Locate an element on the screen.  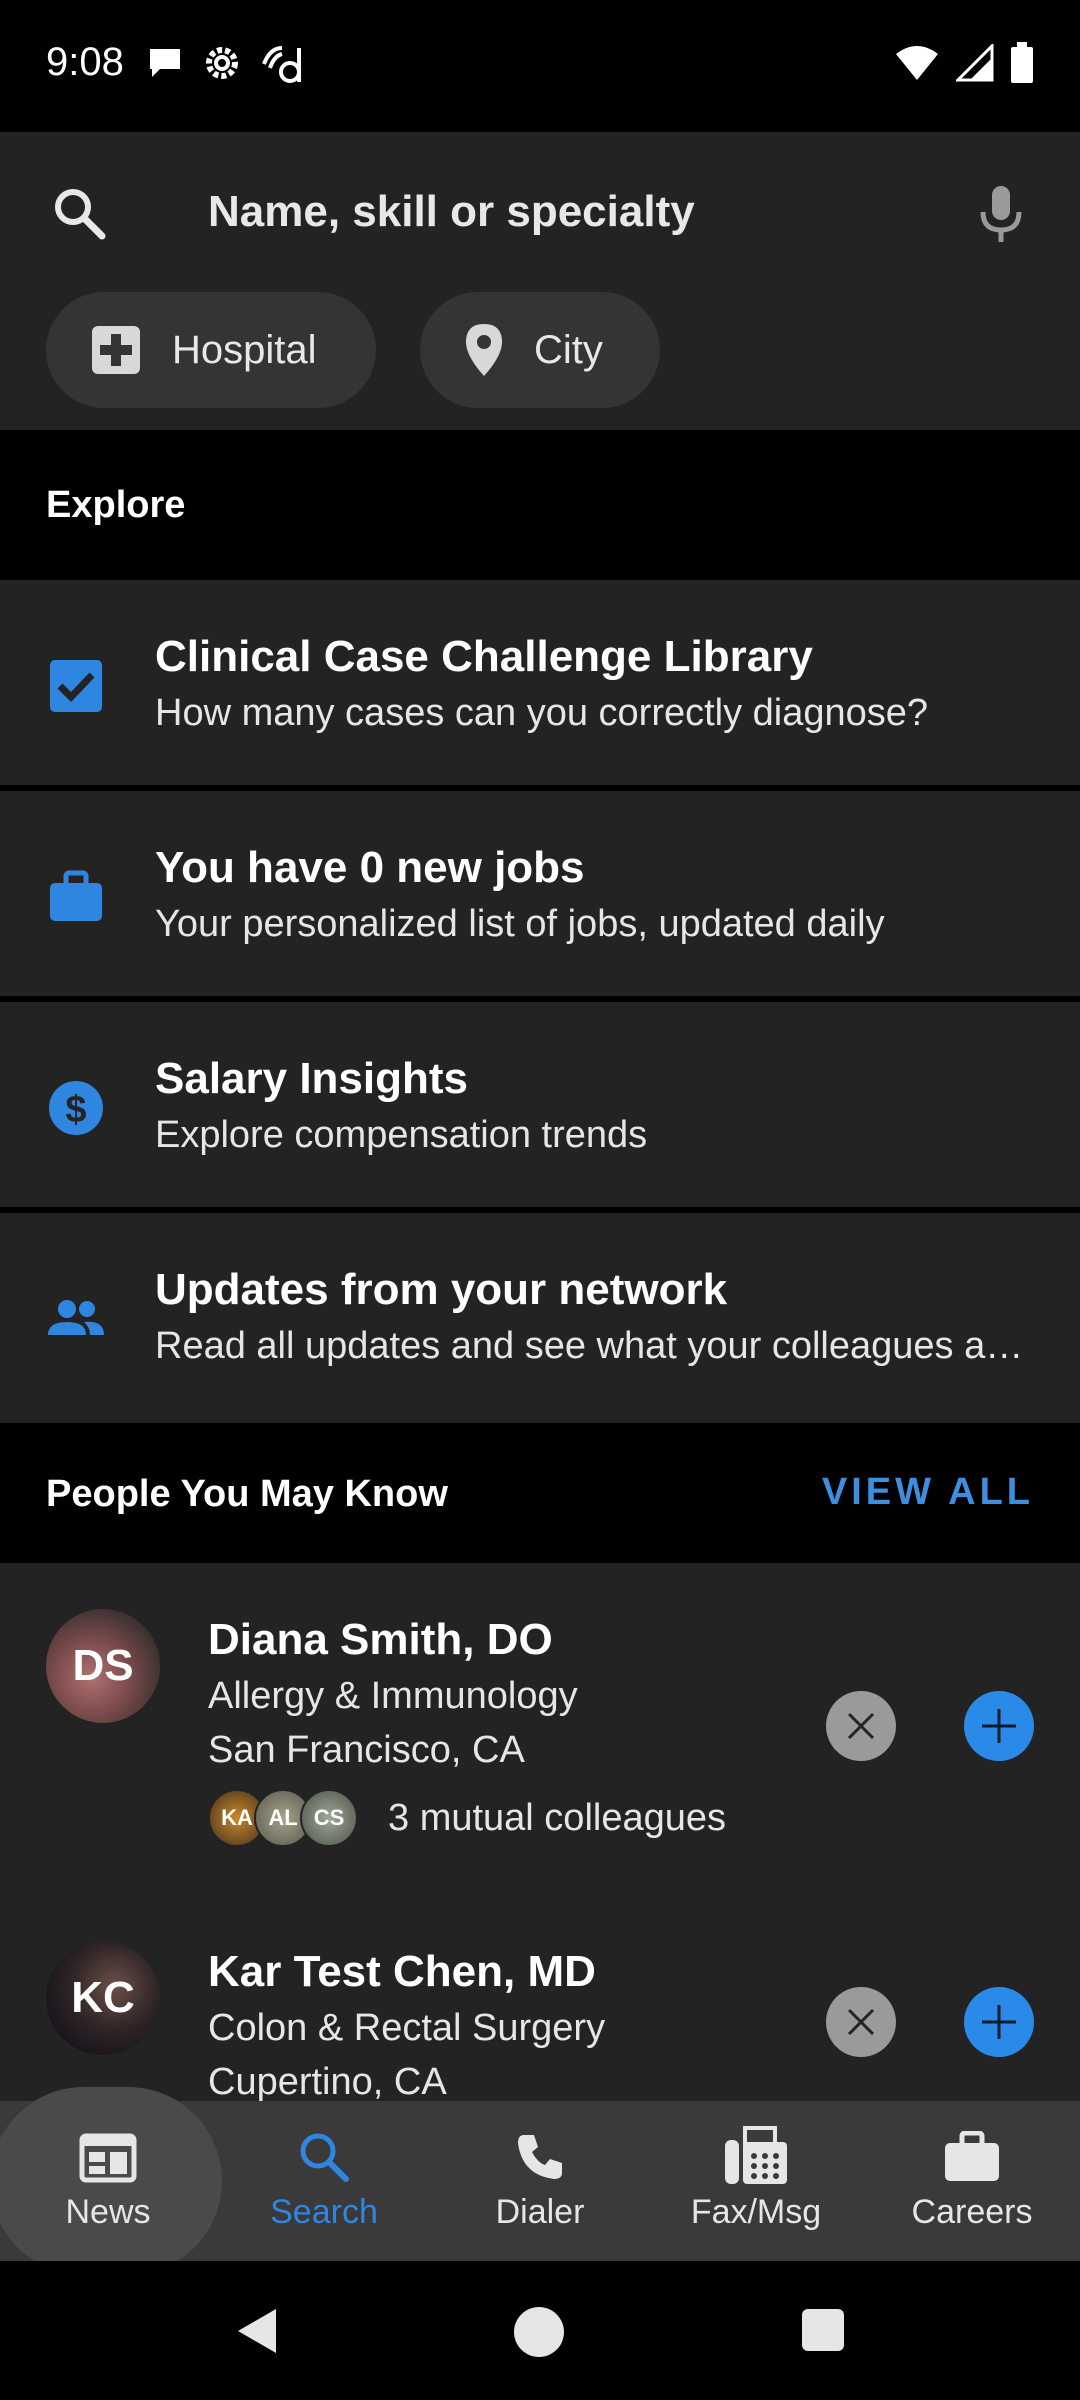
explore-header: Explore is located at coordinates (540, 505).